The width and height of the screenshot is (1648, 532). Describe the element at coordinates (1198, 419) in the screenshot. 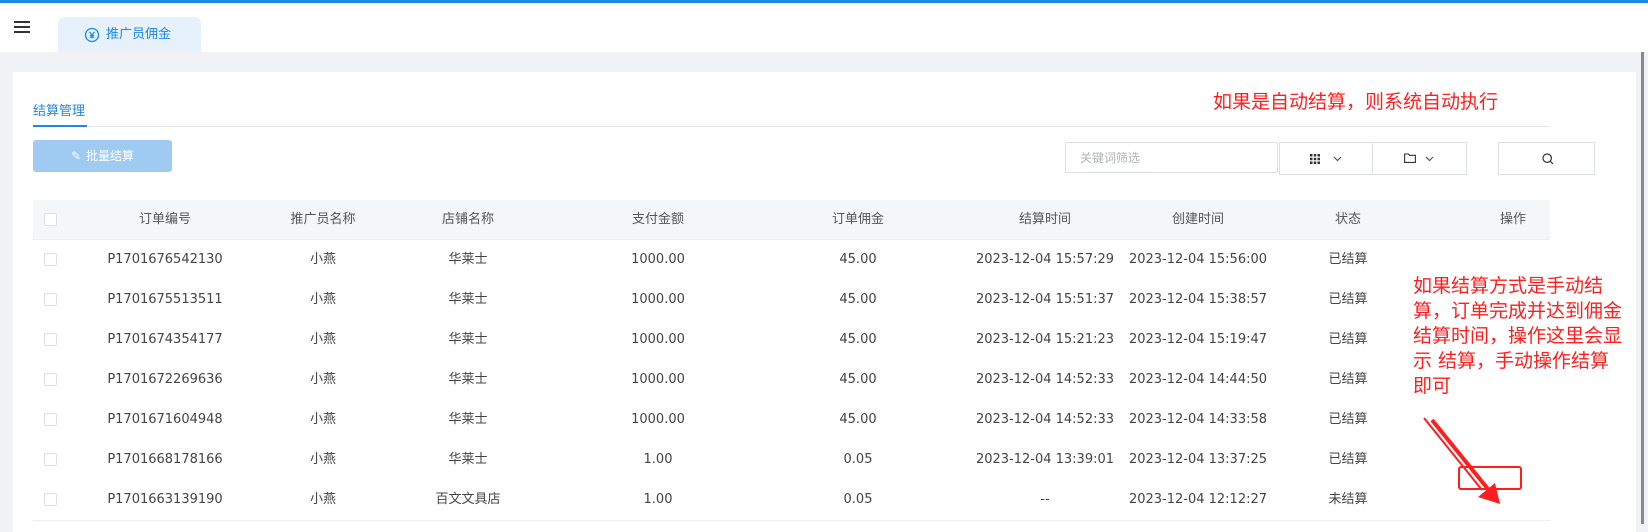

I see `cell-create-time: 2023-12-04 14:33:58` at that location.